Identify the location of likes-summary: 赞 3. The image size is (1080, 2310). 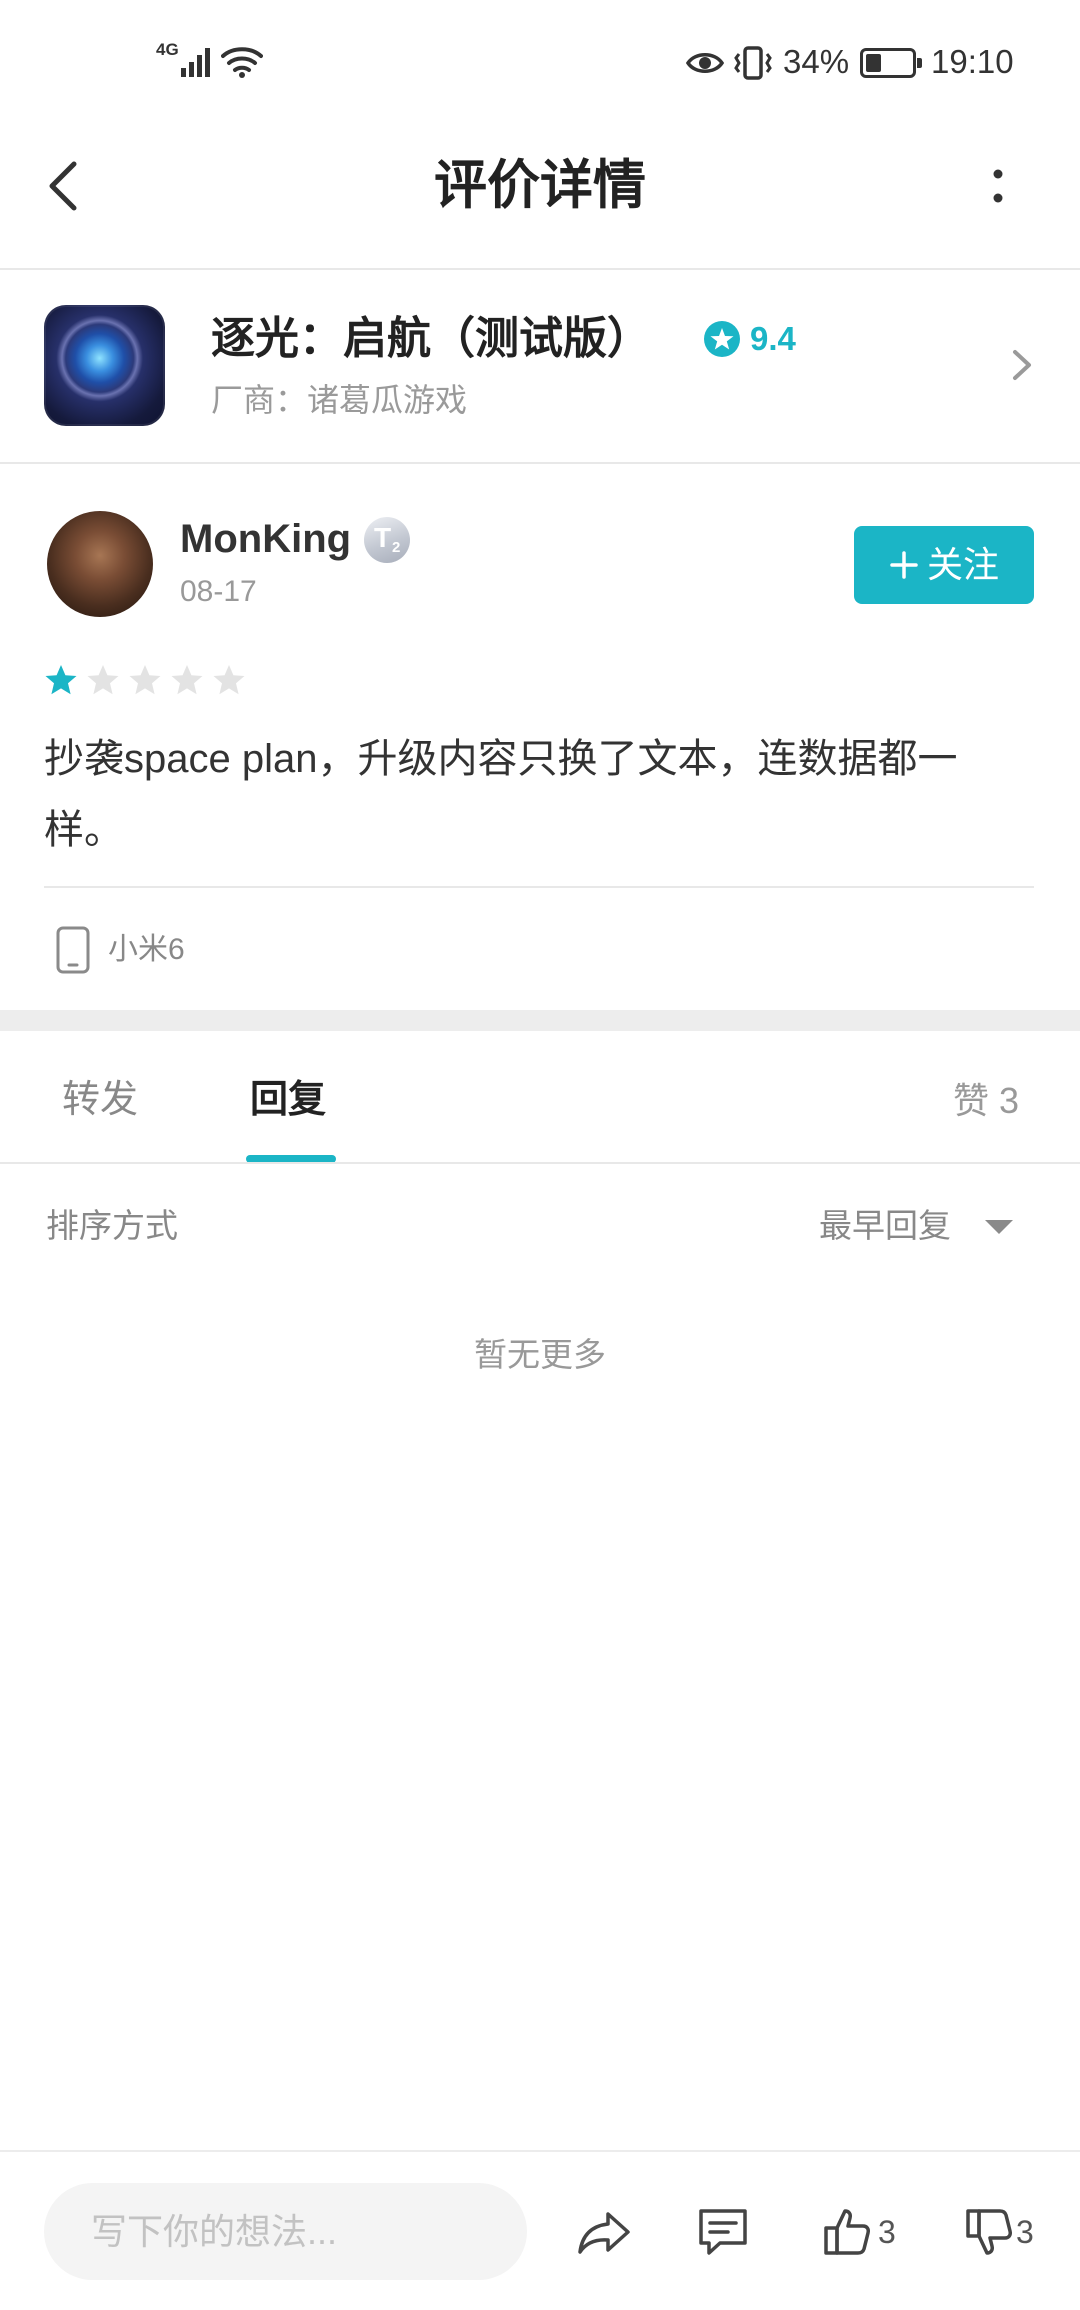
(986, 1101).